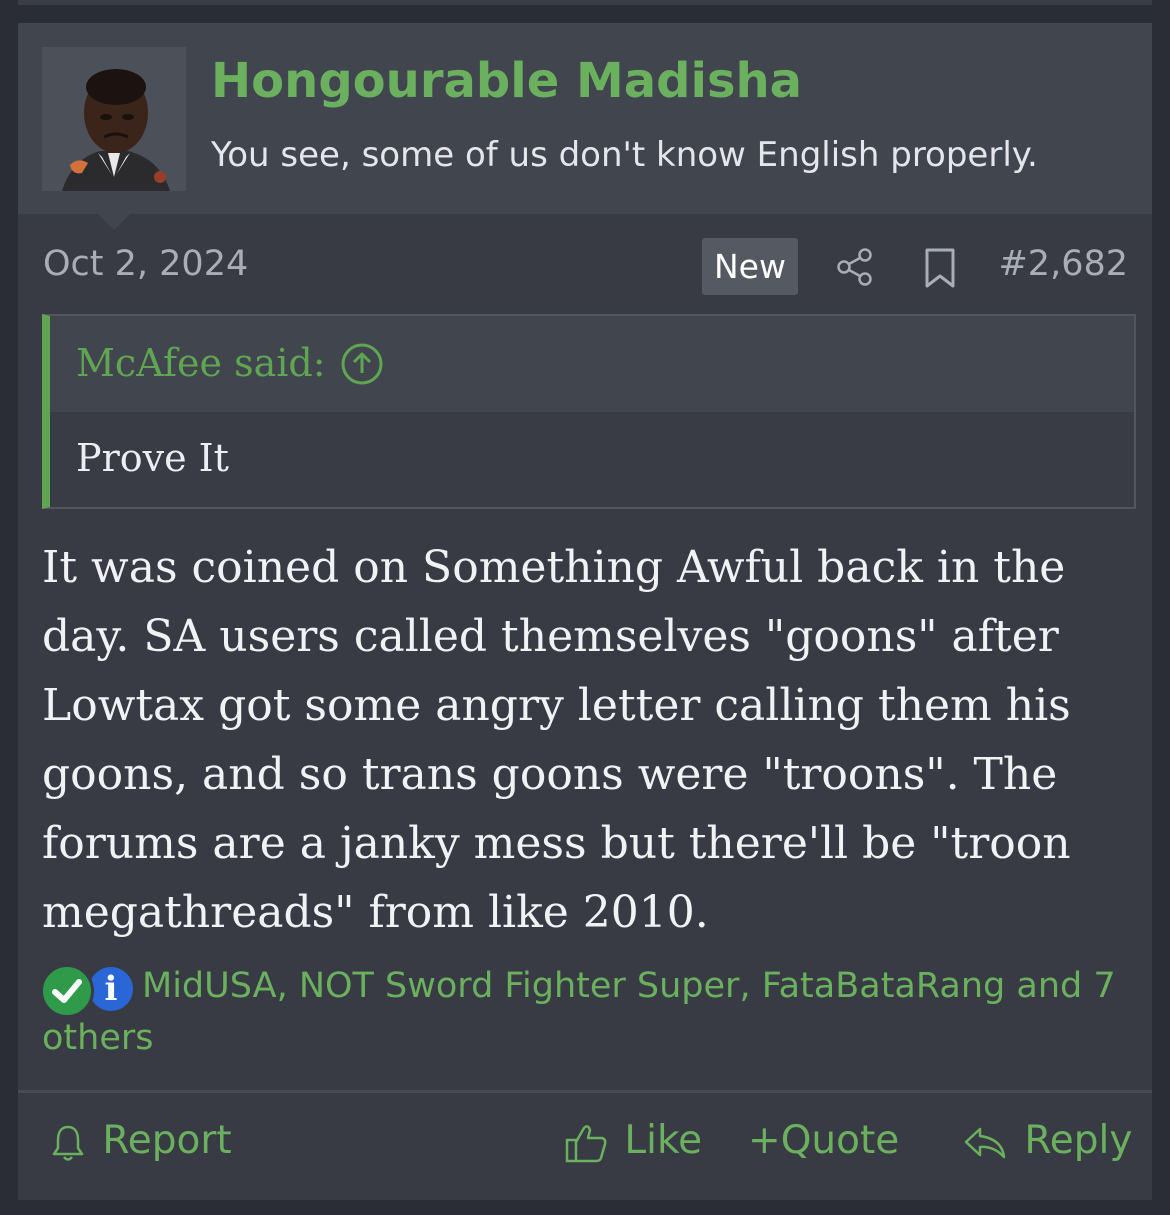  I want to click on quote-button: +Quote, so click(823, 1141).